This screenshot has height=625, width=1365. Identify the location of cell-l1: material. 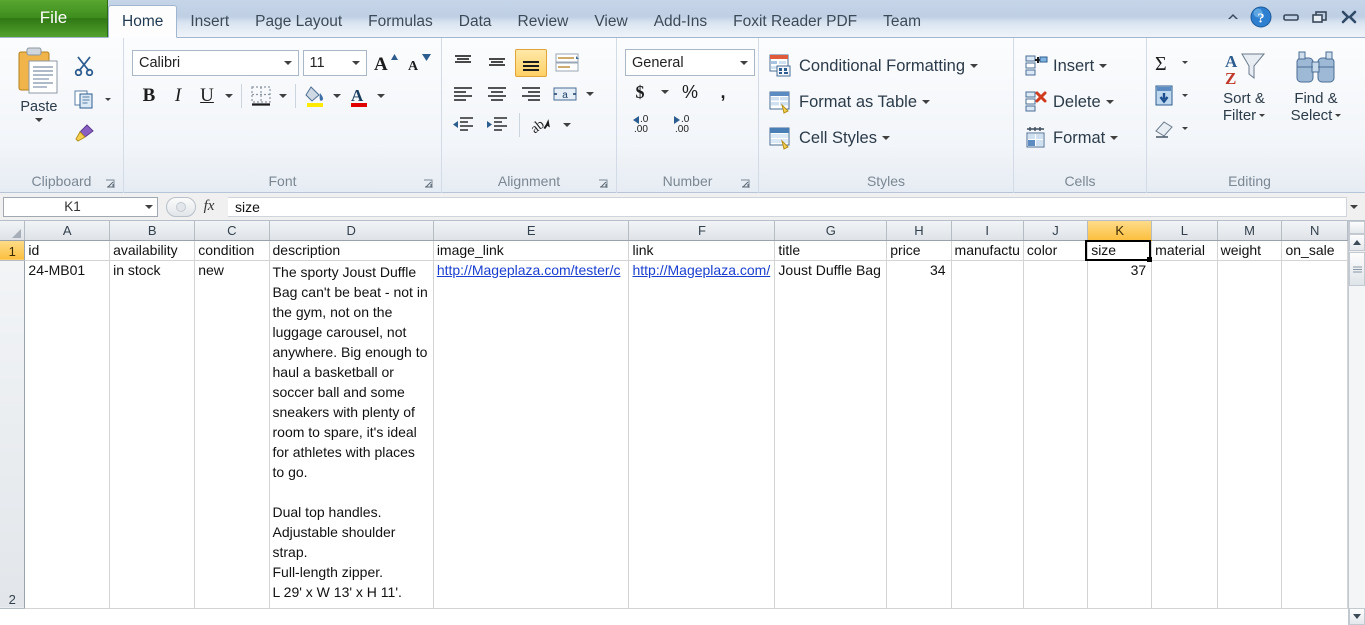
(1184, 250).